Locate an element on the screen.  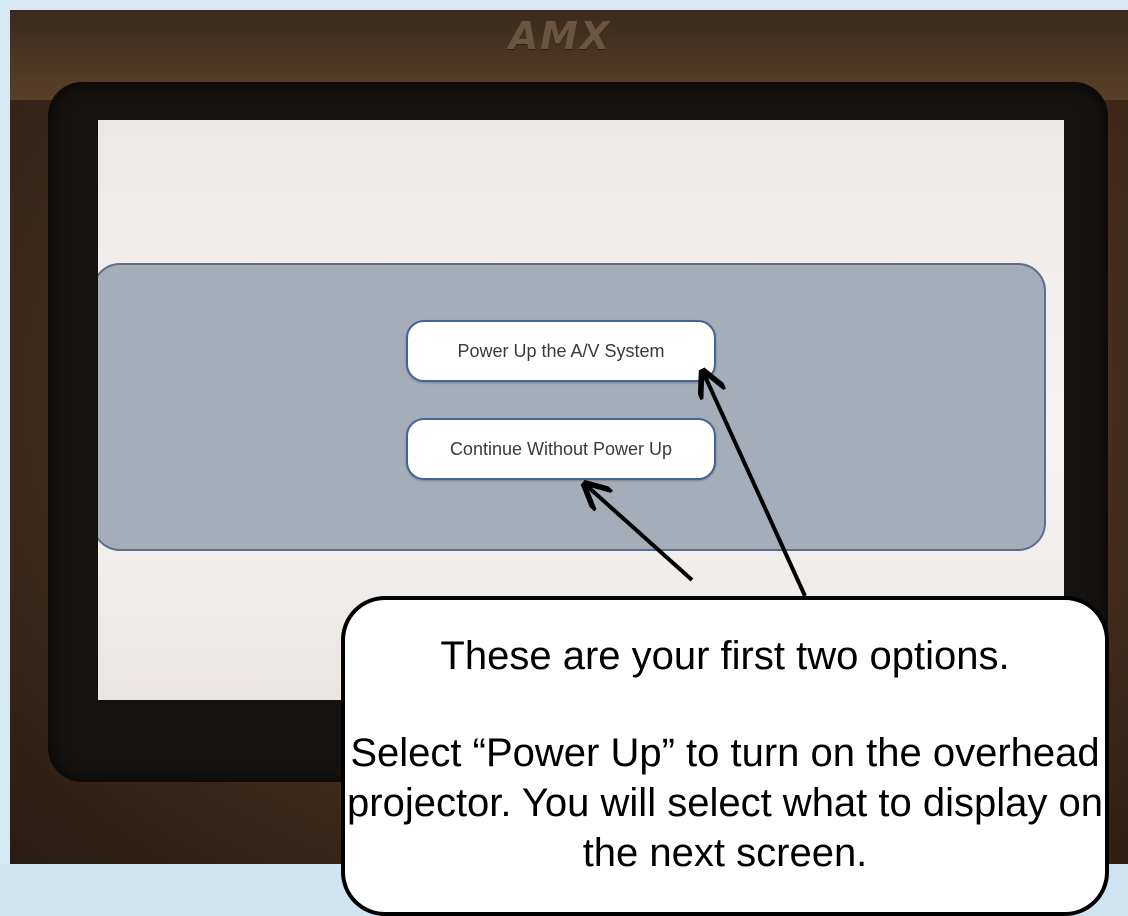
amx-logo: AMX is located at coordinates (560, 36).